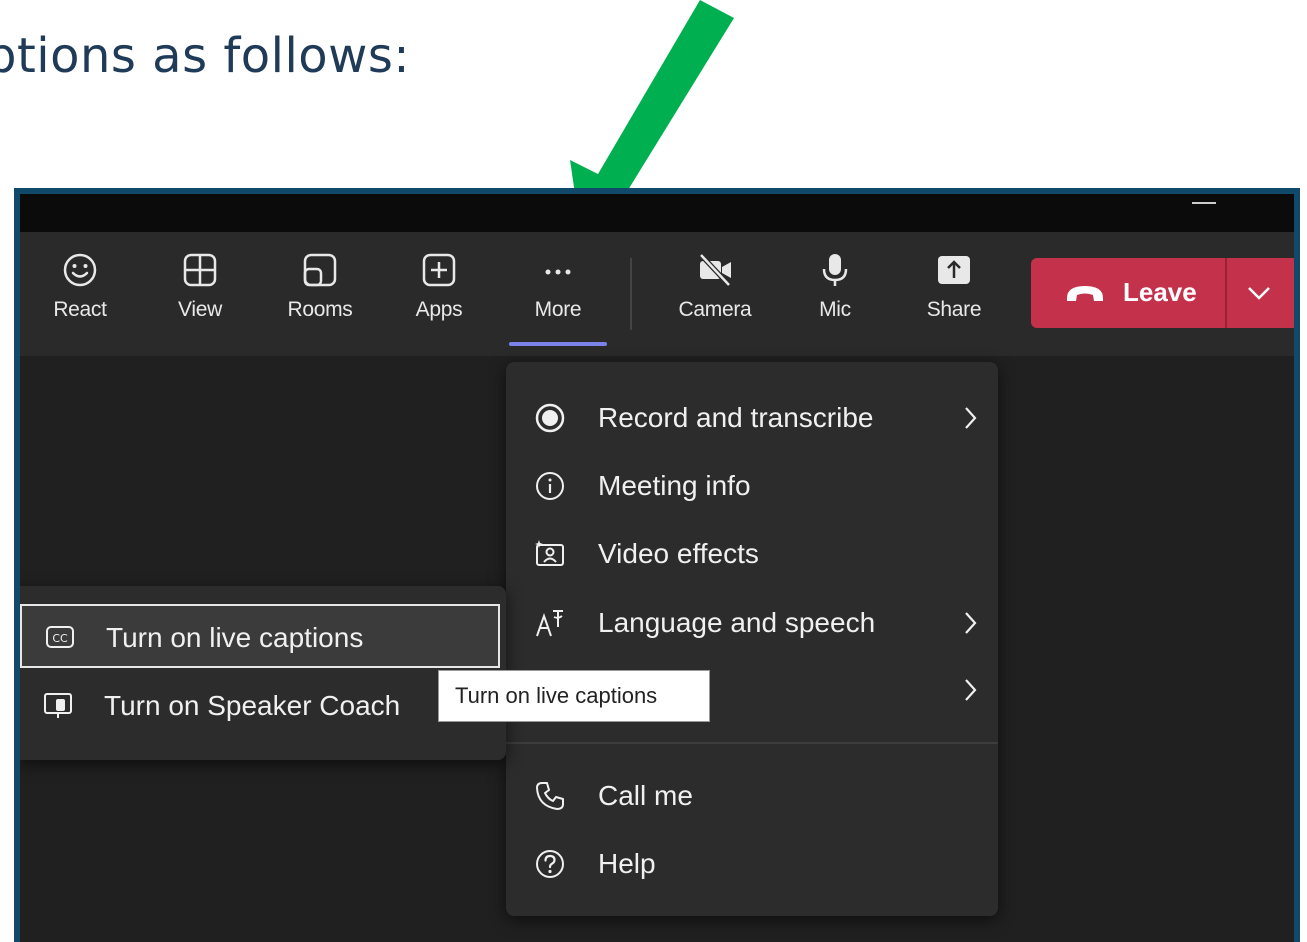 The height and width of the screenshot is (942, 1307). What do you see at coordinates (200, 270) in the screenshot?
I see `grid-icon` at bounding box center [200, 270].